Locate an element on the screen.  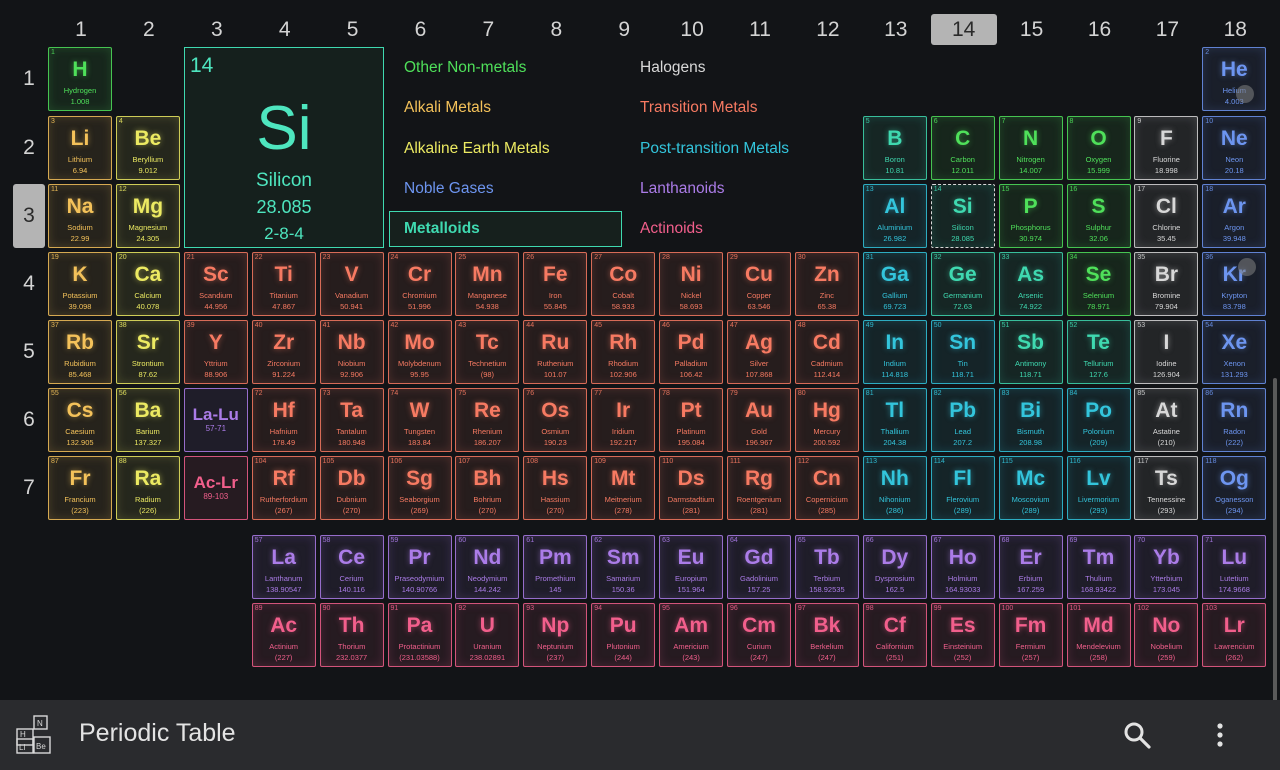
element-cell-cm: 96 Cm Curium (247) is located at coordinates (759, 635).